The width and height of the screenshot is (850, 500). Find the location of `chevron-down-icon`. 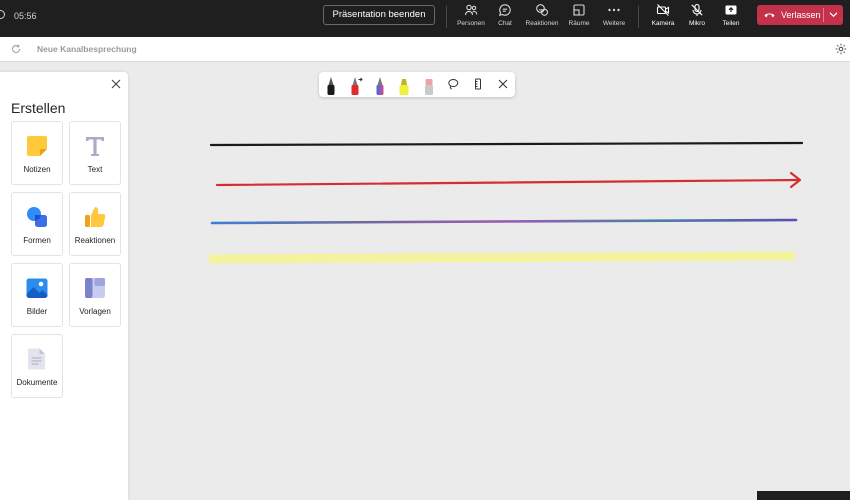

chevron-down-icon is located at coordinates (833, 14).